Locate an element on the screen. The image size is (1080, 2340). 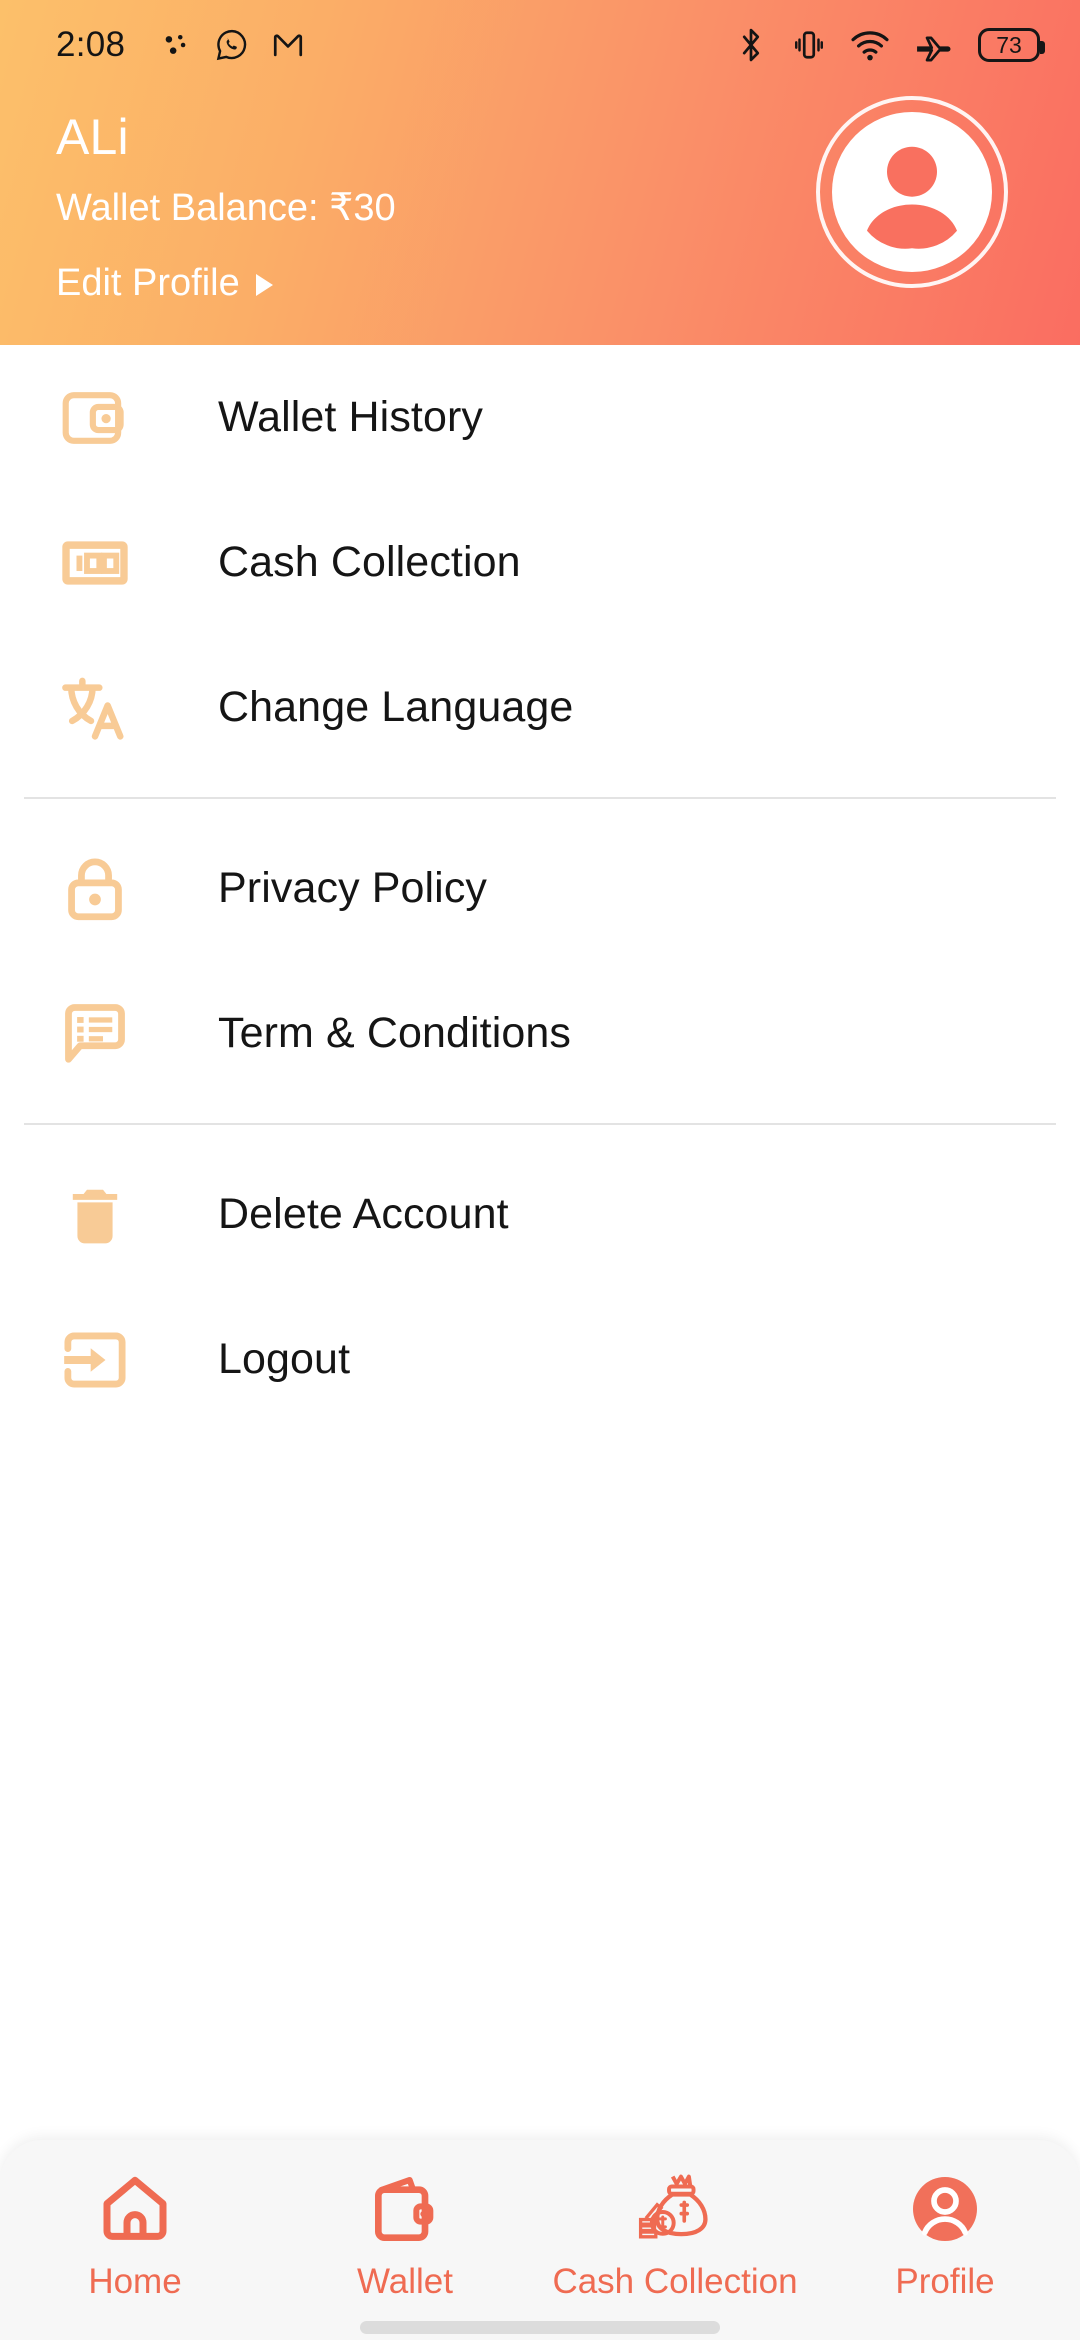
status-bar: 2:08 73 is located at coordinates (540, 45).